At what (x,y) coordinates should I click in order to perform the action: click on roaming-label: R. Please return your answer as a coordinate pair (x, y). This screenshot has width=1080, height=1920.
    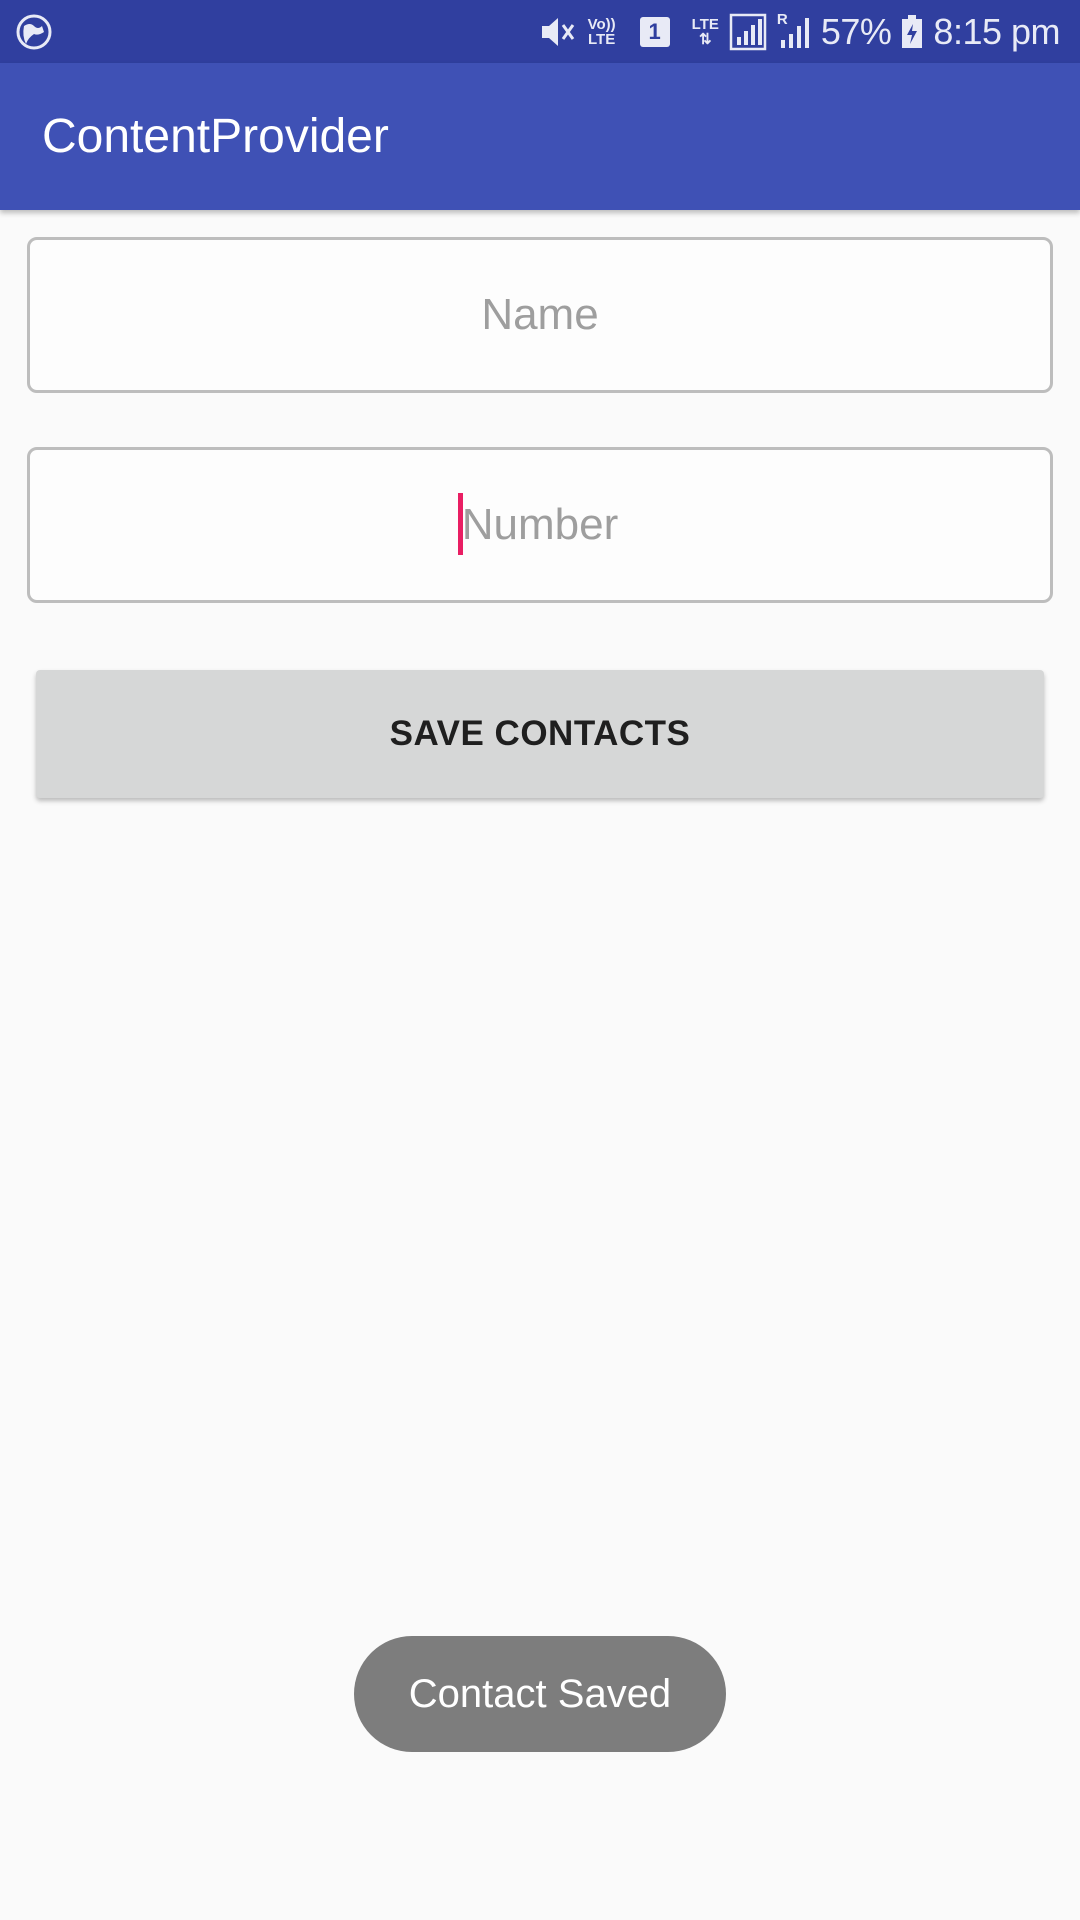
    Looking at the image, I should click on (782, 19).